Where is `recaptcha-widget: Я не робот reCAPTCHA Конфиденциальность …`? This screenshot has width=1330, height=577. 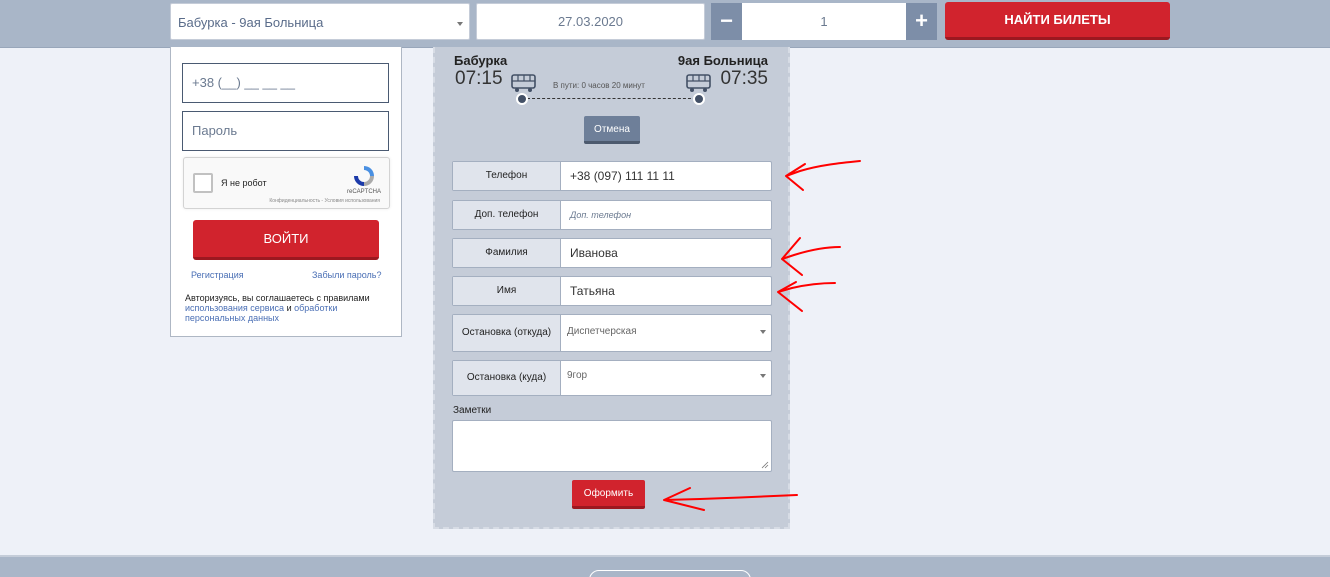 recaptcha-widget: Я не робот reCAPTCHA Конфиденциальность … is located at coordinates (286, 183).